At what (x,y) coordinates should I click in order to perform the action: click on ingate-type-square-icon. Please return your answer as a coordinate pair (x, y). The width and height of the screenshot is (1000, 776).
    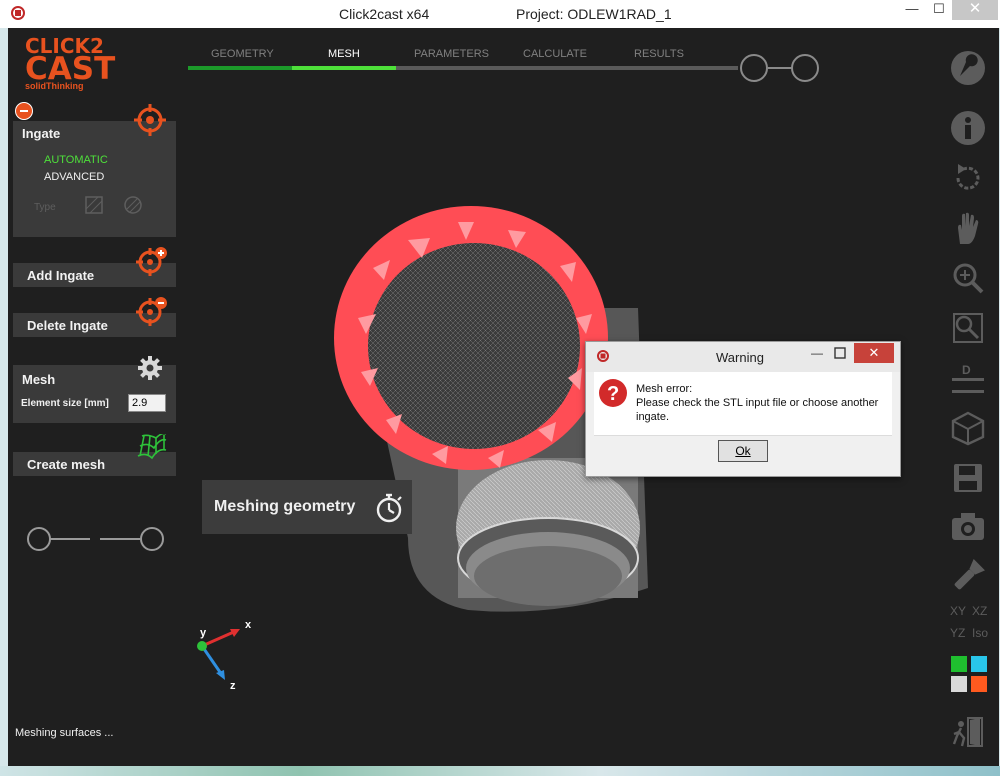
    Looking at the image, I should click on (94, 205).